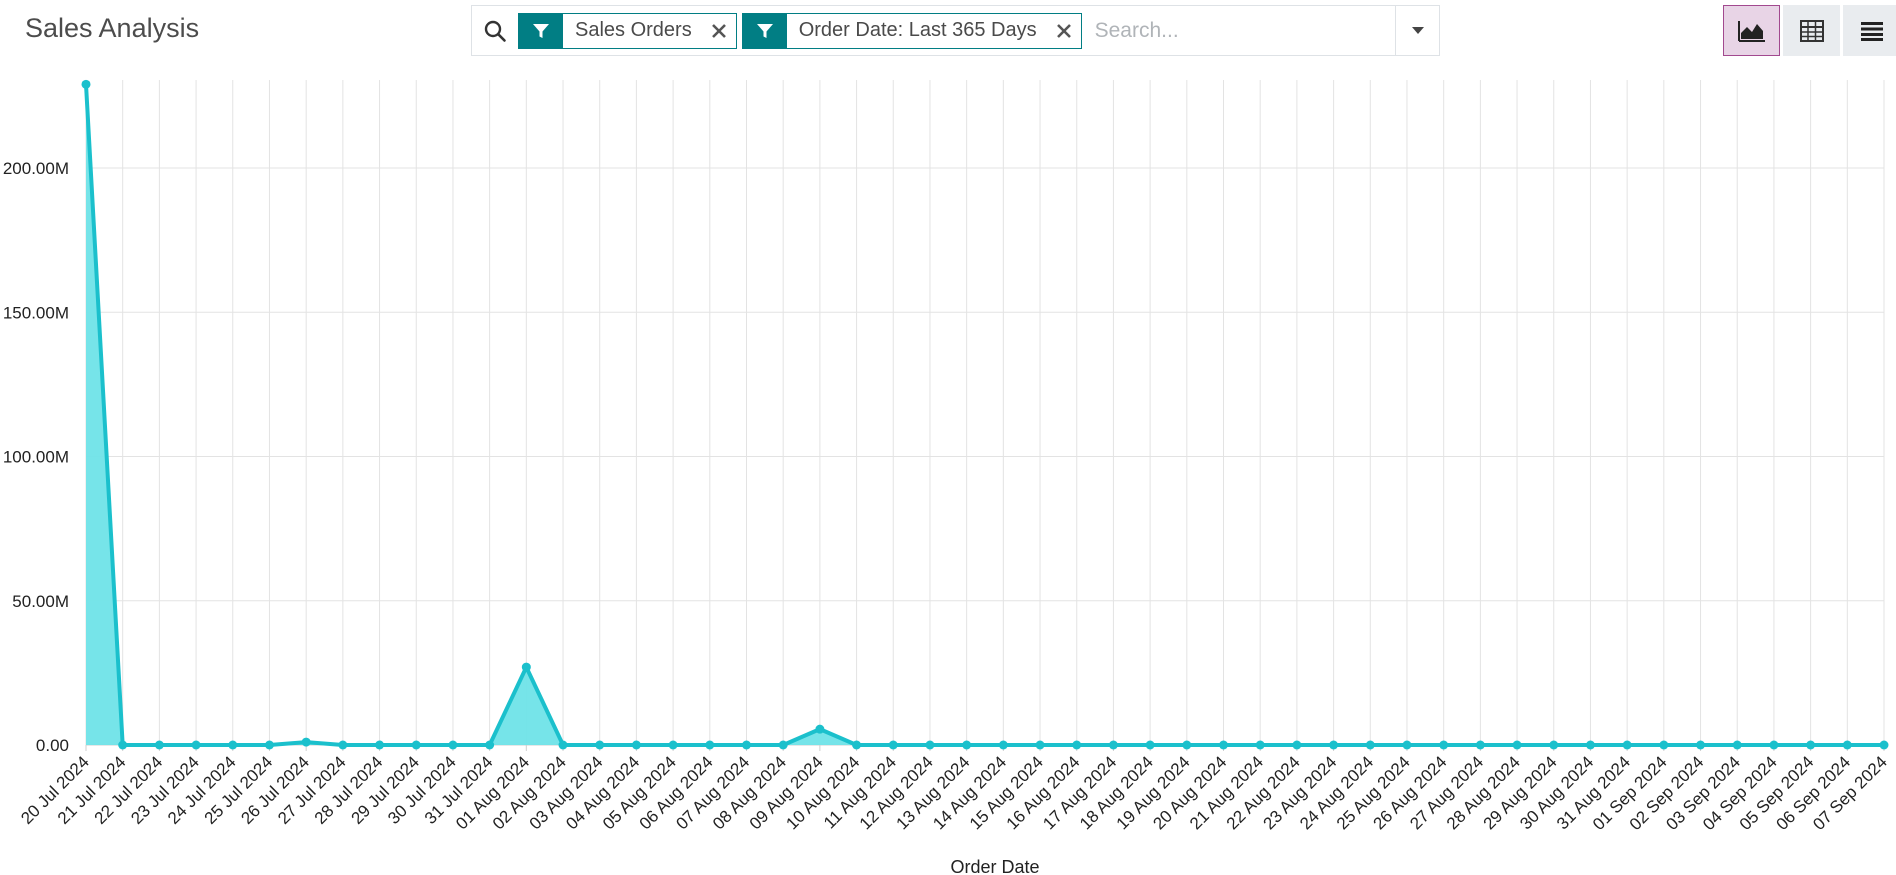 This screenshot has width=1896, height=875. I want to click on y-tick-label: 100.00M, so click(36, 457).